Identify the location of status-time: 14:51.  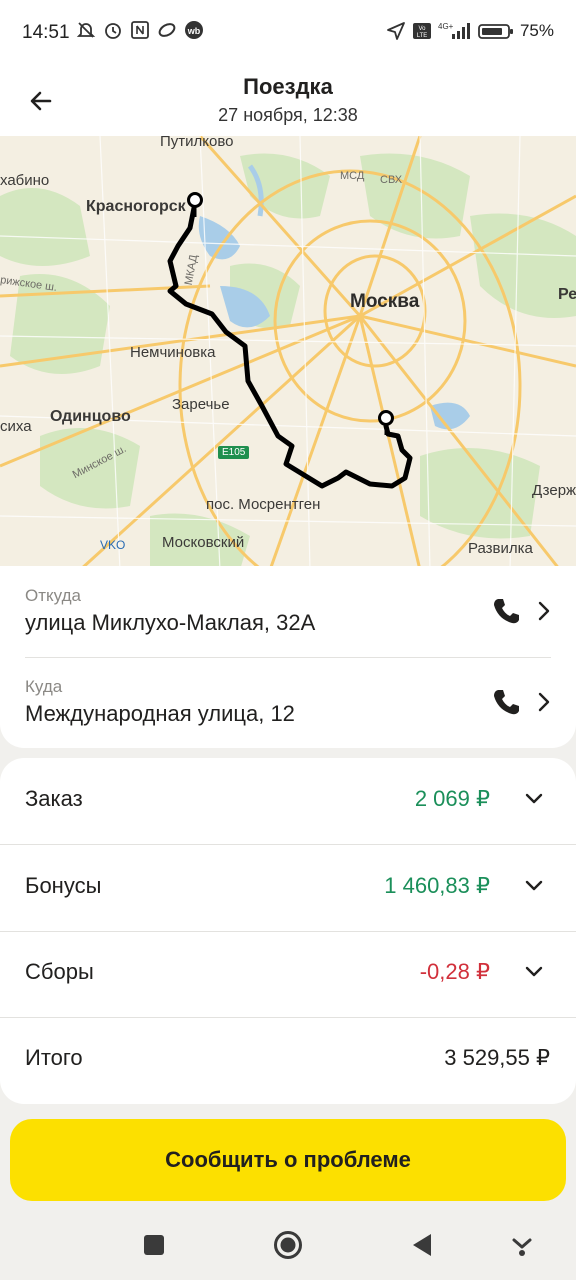
(46, 32).